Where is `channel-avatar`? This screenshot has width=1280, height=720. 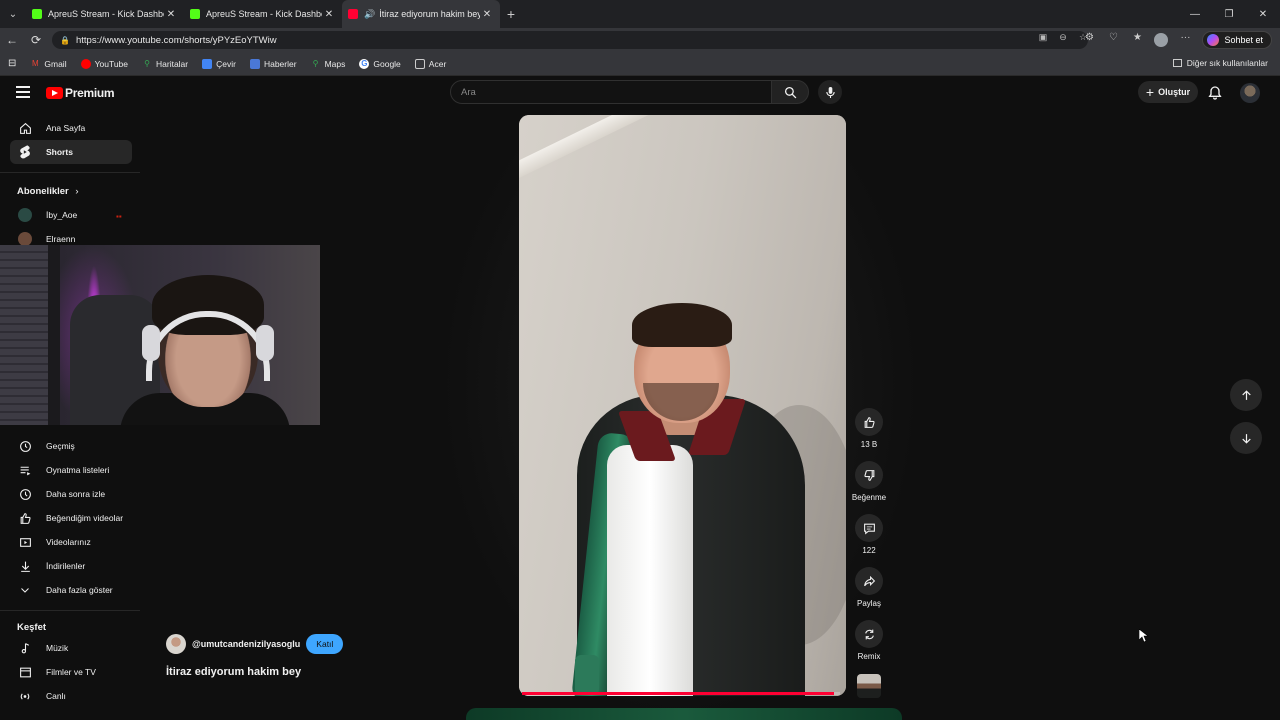 channel-avatar is located at coordinates (176, 644).